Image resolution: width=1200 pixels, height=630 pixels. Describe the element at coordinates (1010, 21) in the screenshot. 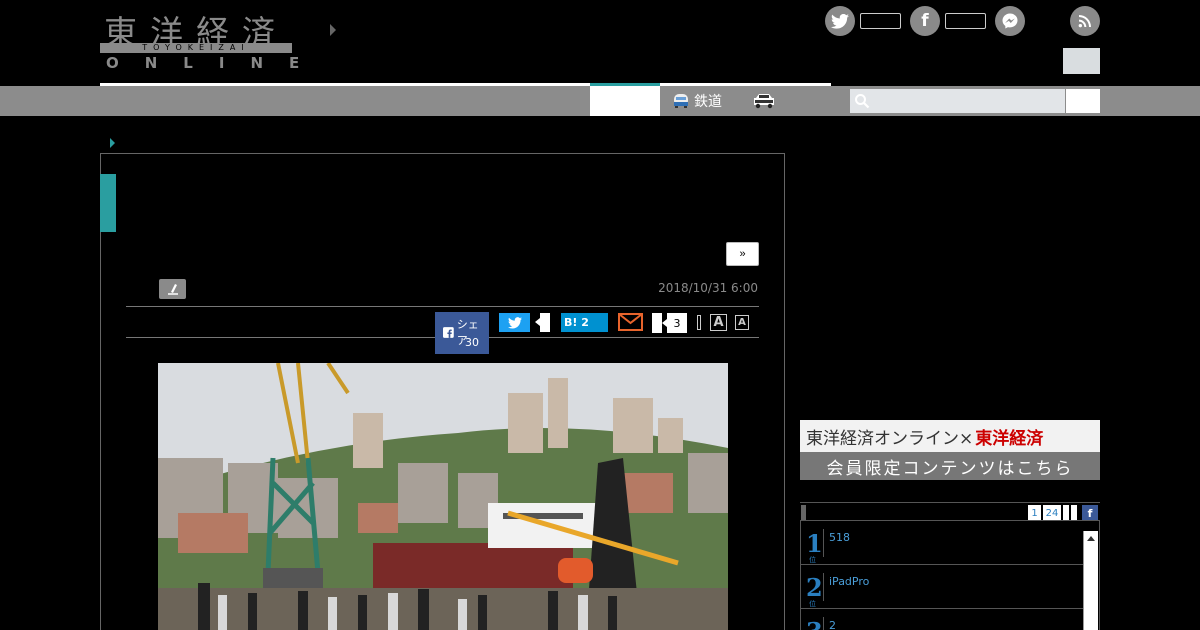

I see `messenger-icon` at that location.